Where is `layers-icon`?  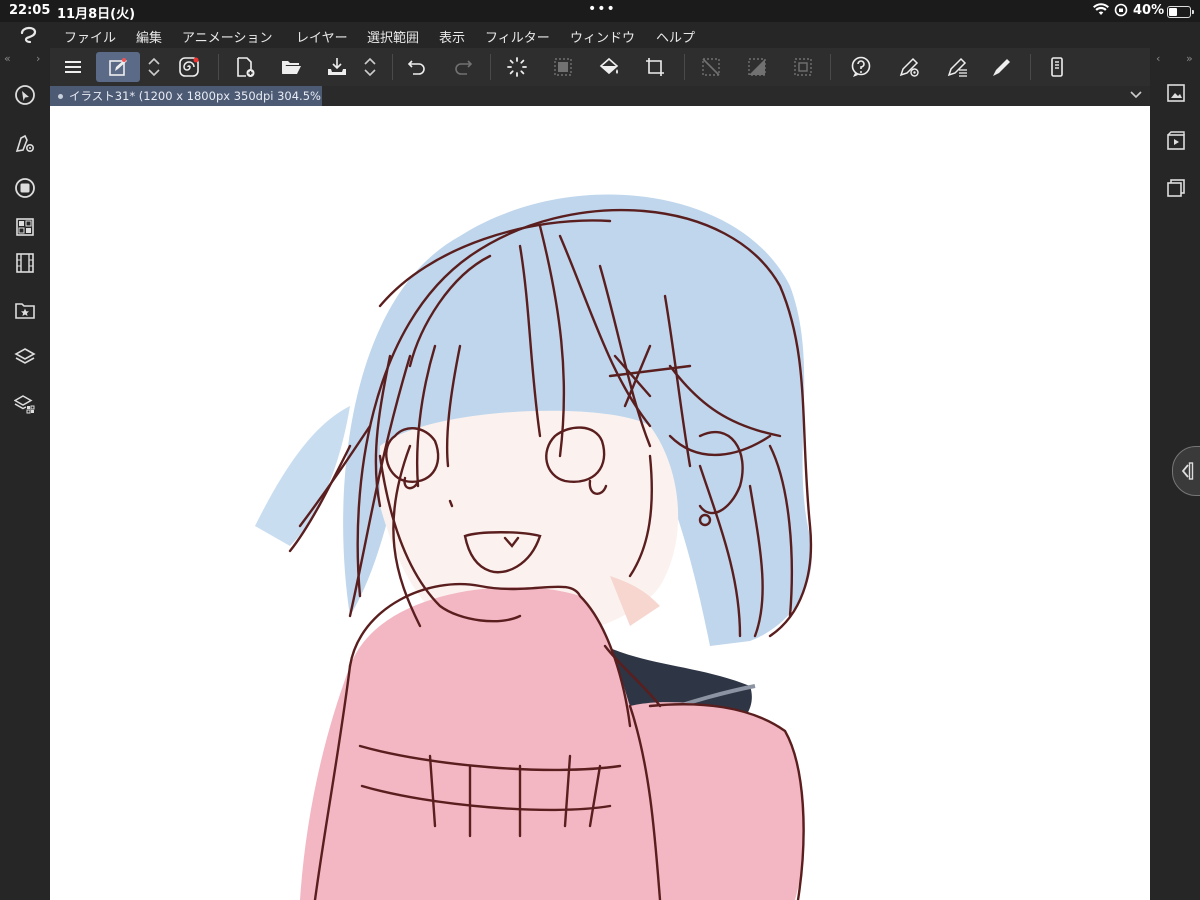 layers-icon is located at coordinates (25, 357).